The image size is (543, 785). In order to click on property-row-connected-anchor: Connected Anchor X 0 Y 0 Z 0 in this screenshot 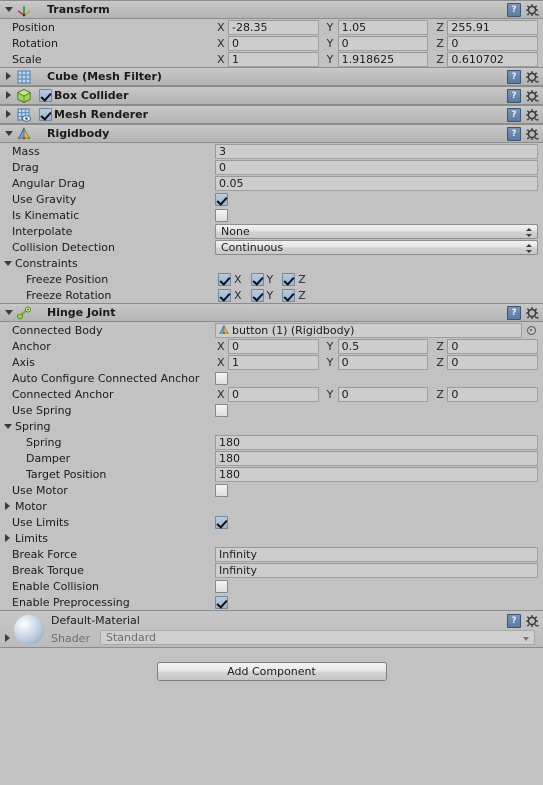, I will do `click(271, 394)`.